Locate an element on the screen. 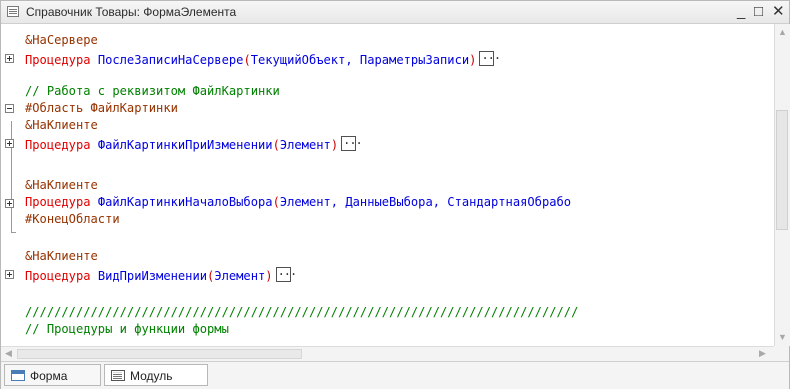 Image resolution: width=790 pixels, height=389 pixels. form-module-icon is located at coordinates (13, 11).